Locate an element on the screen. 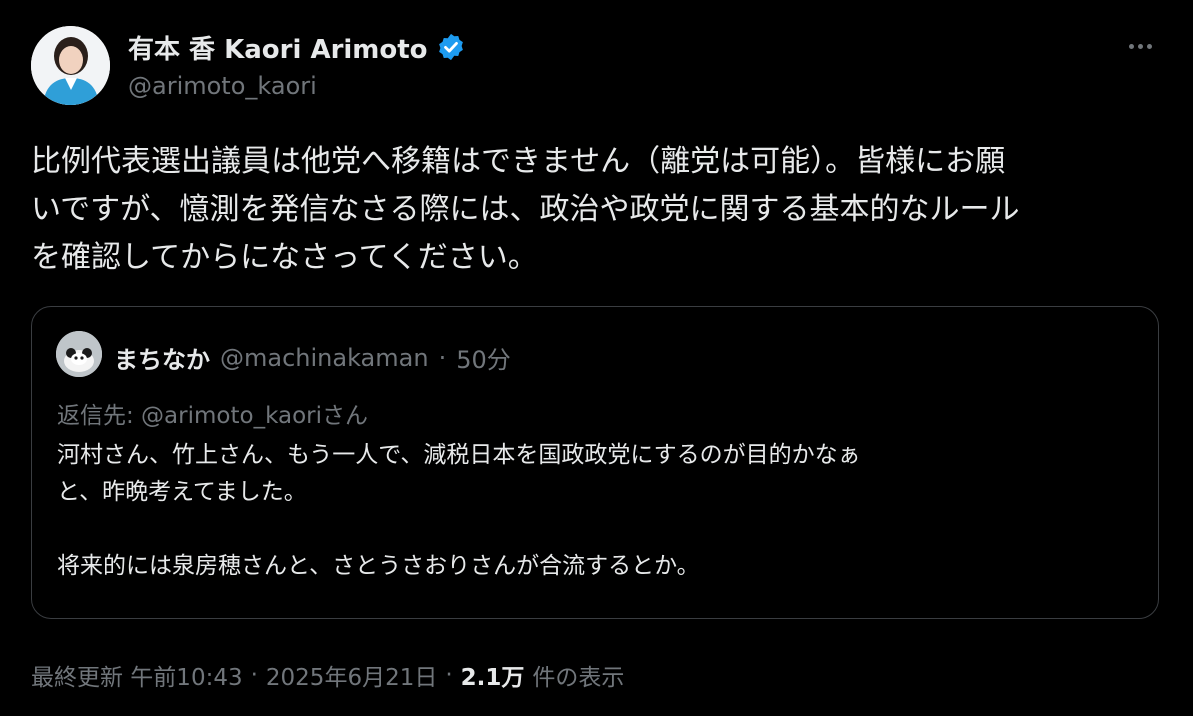 The image size is (1193, 716). author-avatar-image is located at coordinates (70, 65).